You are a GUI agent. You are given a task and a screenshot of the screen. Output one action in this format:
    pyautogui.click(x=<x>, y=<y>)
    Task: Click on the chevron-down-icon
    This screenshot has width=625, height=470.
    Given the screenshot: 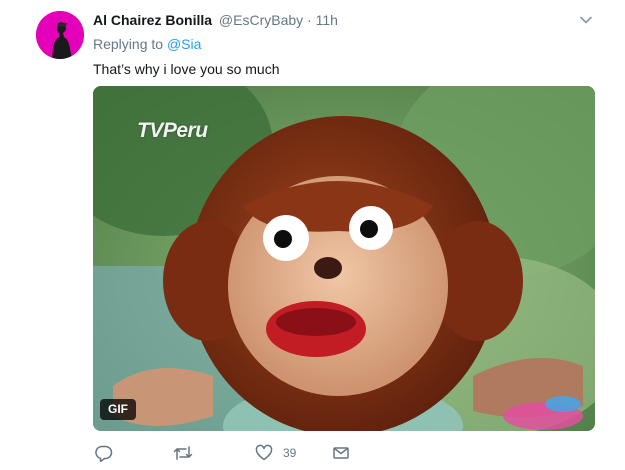 What is the action you would take?
    pyautogui.click(x=586, y=20)
    